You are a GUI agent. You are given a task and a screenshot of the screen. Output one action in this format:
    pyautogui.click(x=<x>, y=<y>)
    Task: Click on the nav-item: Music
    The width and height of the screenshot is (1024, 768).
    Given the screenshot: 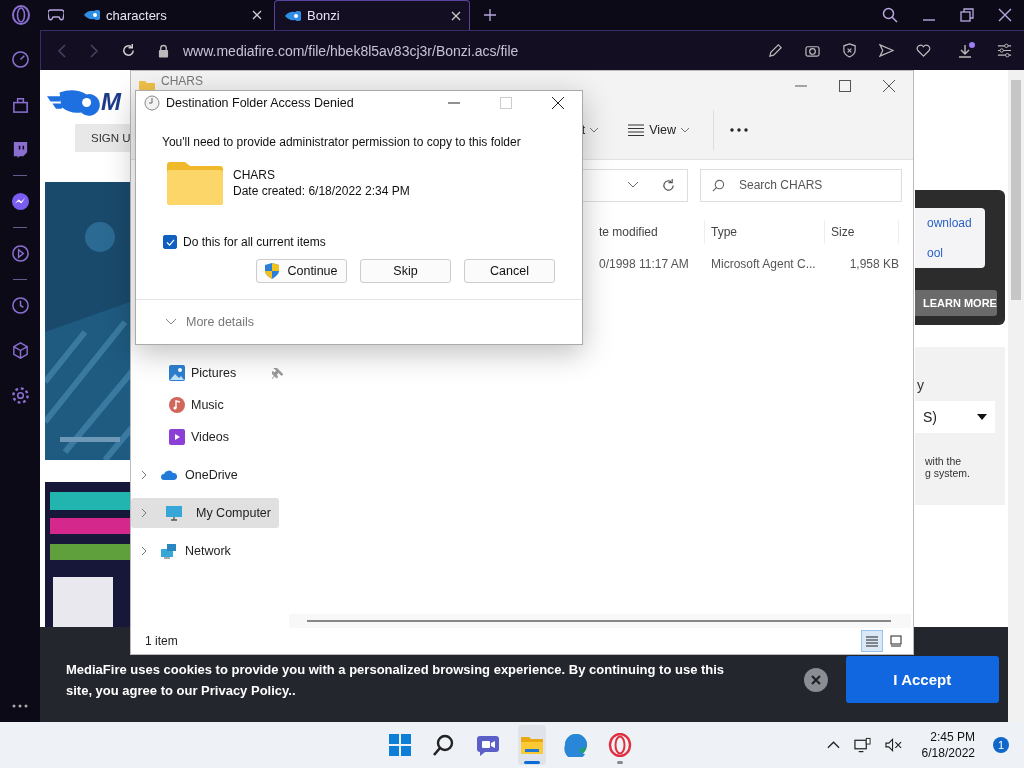 What is the action you would take?
    pyautogui.click(x=210, y=405)
    